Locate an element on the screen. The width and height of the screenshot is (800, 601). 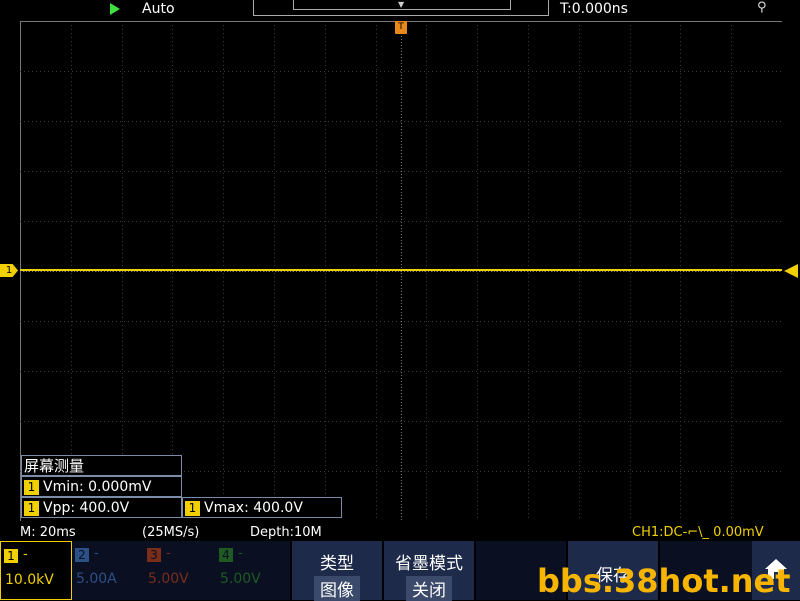
memory-marker-icon: ▼ is located at coordinates (401, 4).